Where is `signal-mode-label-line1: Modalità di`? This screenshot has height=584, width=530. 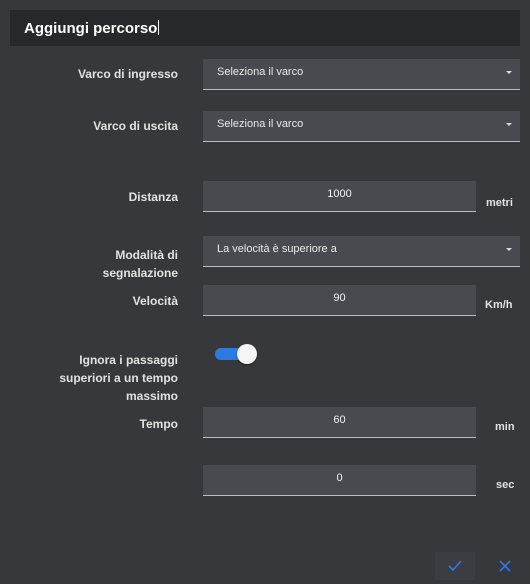
signal-mode-label-line1: Modalità di is located at coordinates (146, 255).